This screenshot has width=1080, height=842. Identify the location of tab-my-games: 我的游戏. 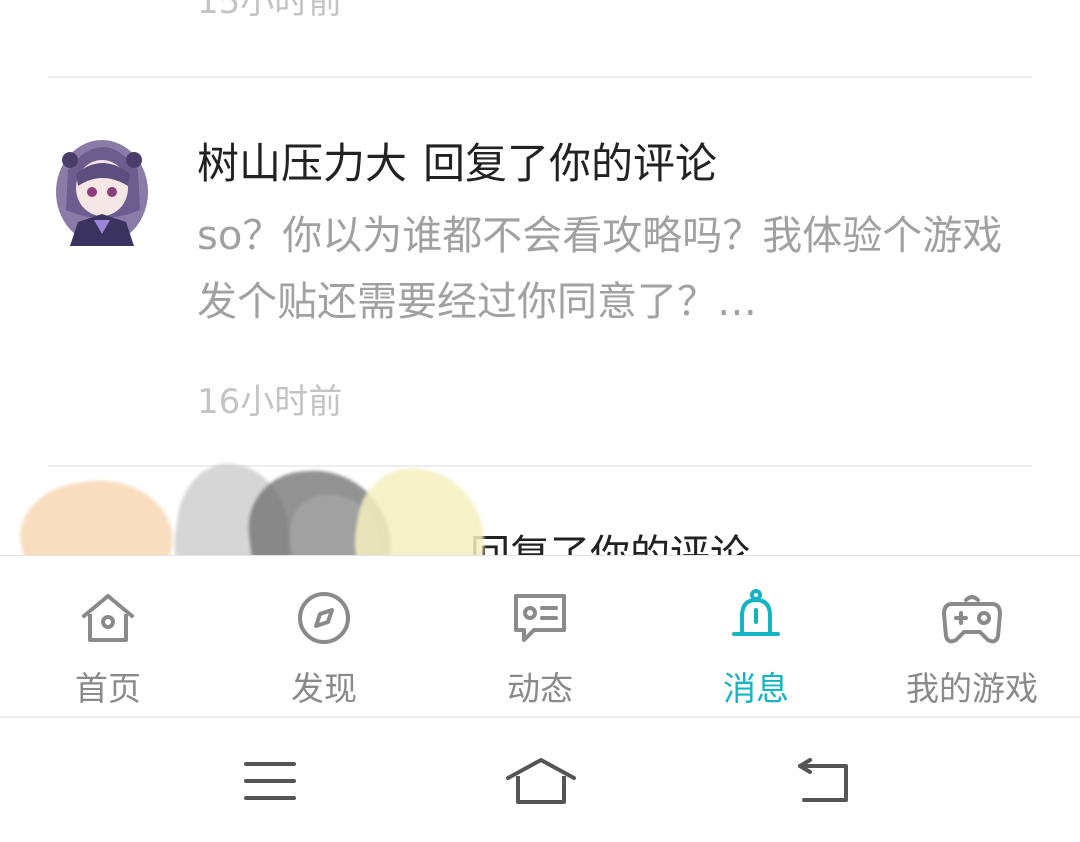
(972, 636).